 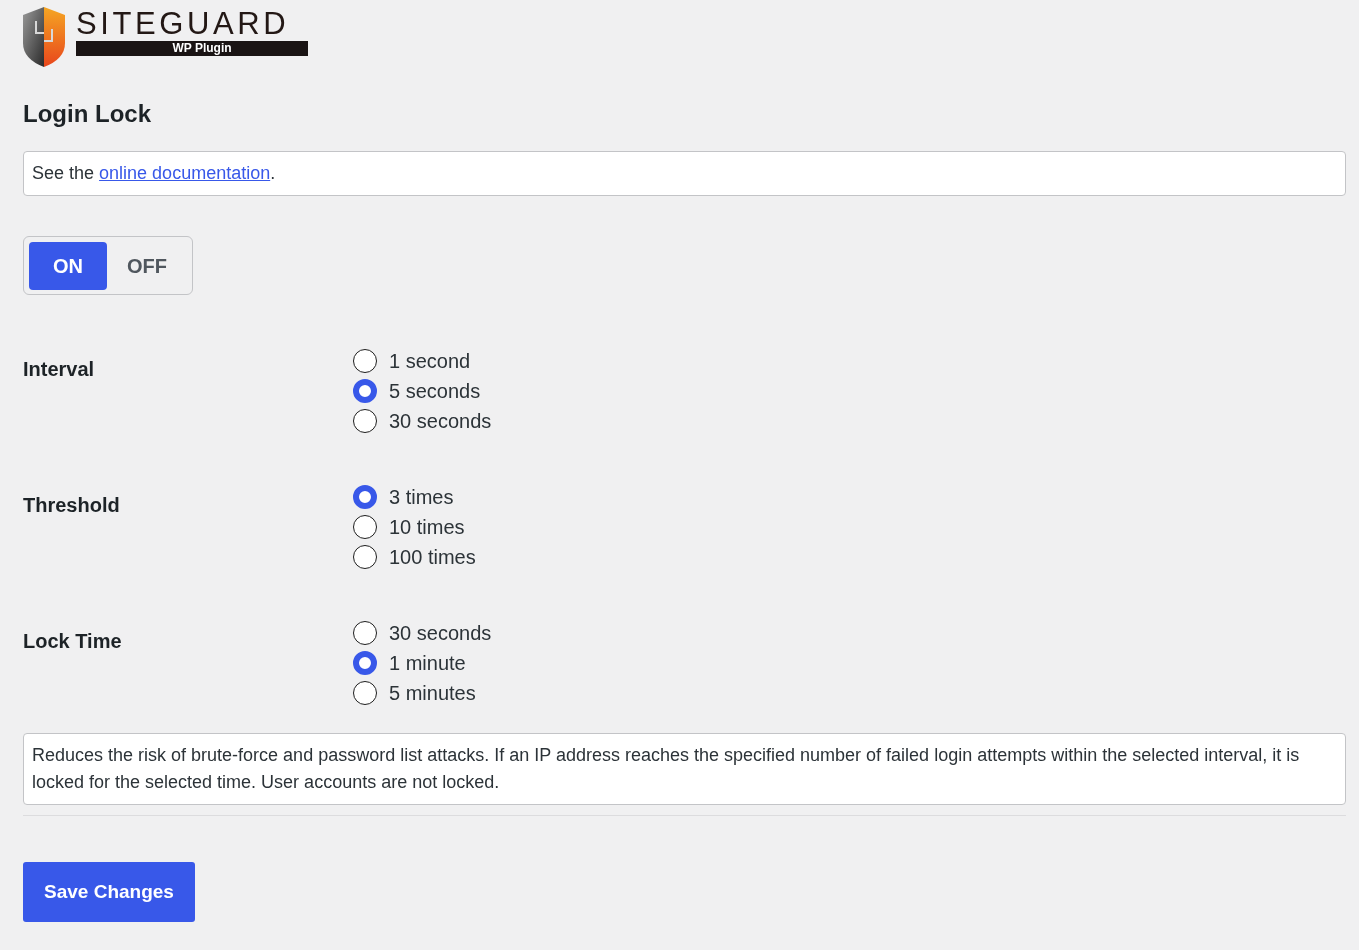 I want to click on logo-tagline: WP Plugin, so click(x=192, y=48).